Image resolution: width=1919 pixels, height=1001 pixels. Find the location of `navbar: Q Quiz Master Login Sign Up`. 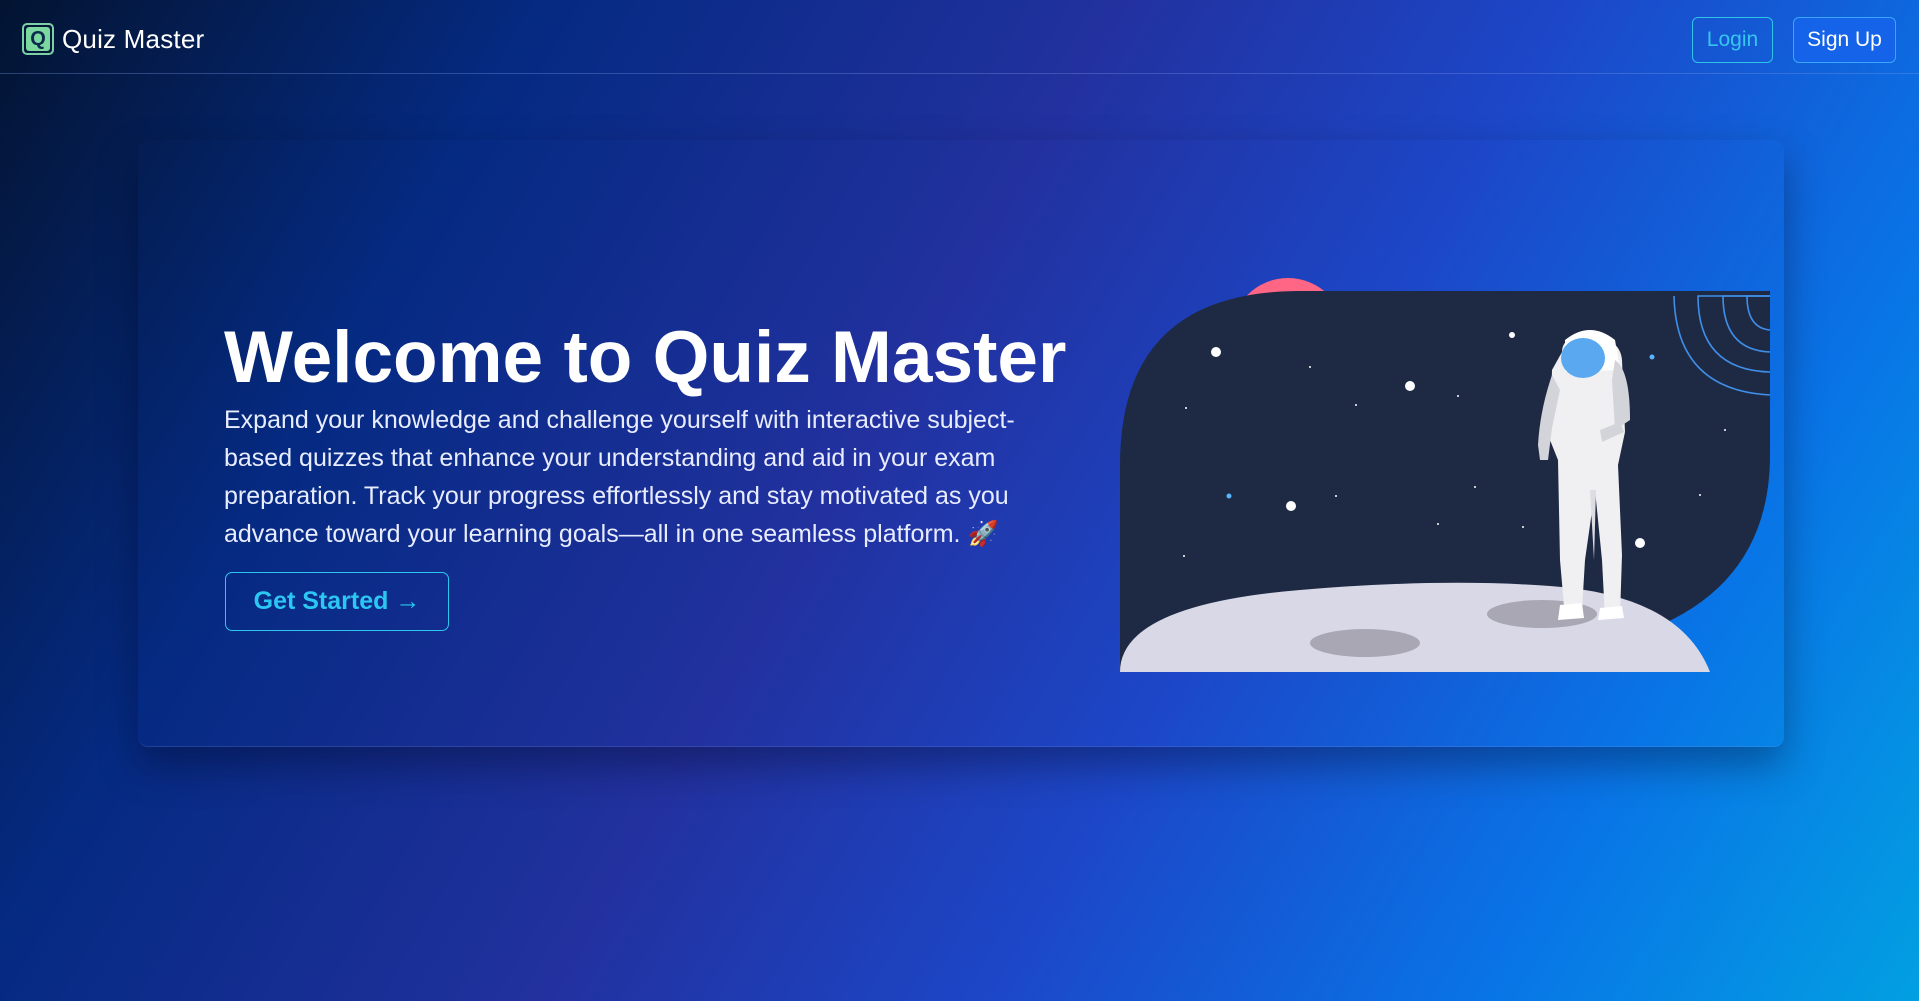

navbar: Q Quiz Master Login Sign Up is located at coordinates (959, 37).